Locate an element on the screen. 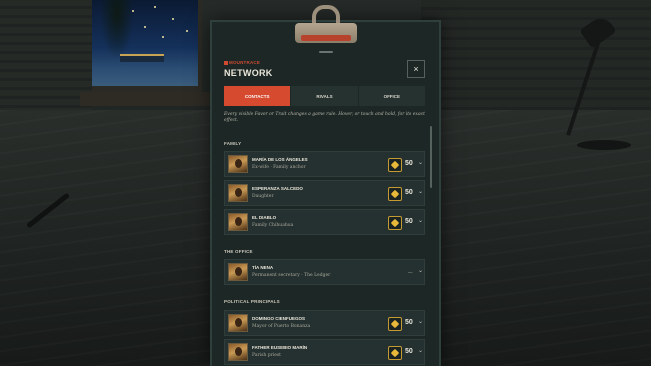 The image size is (651, 366). drag-handle is located at coordinates (326, 52).